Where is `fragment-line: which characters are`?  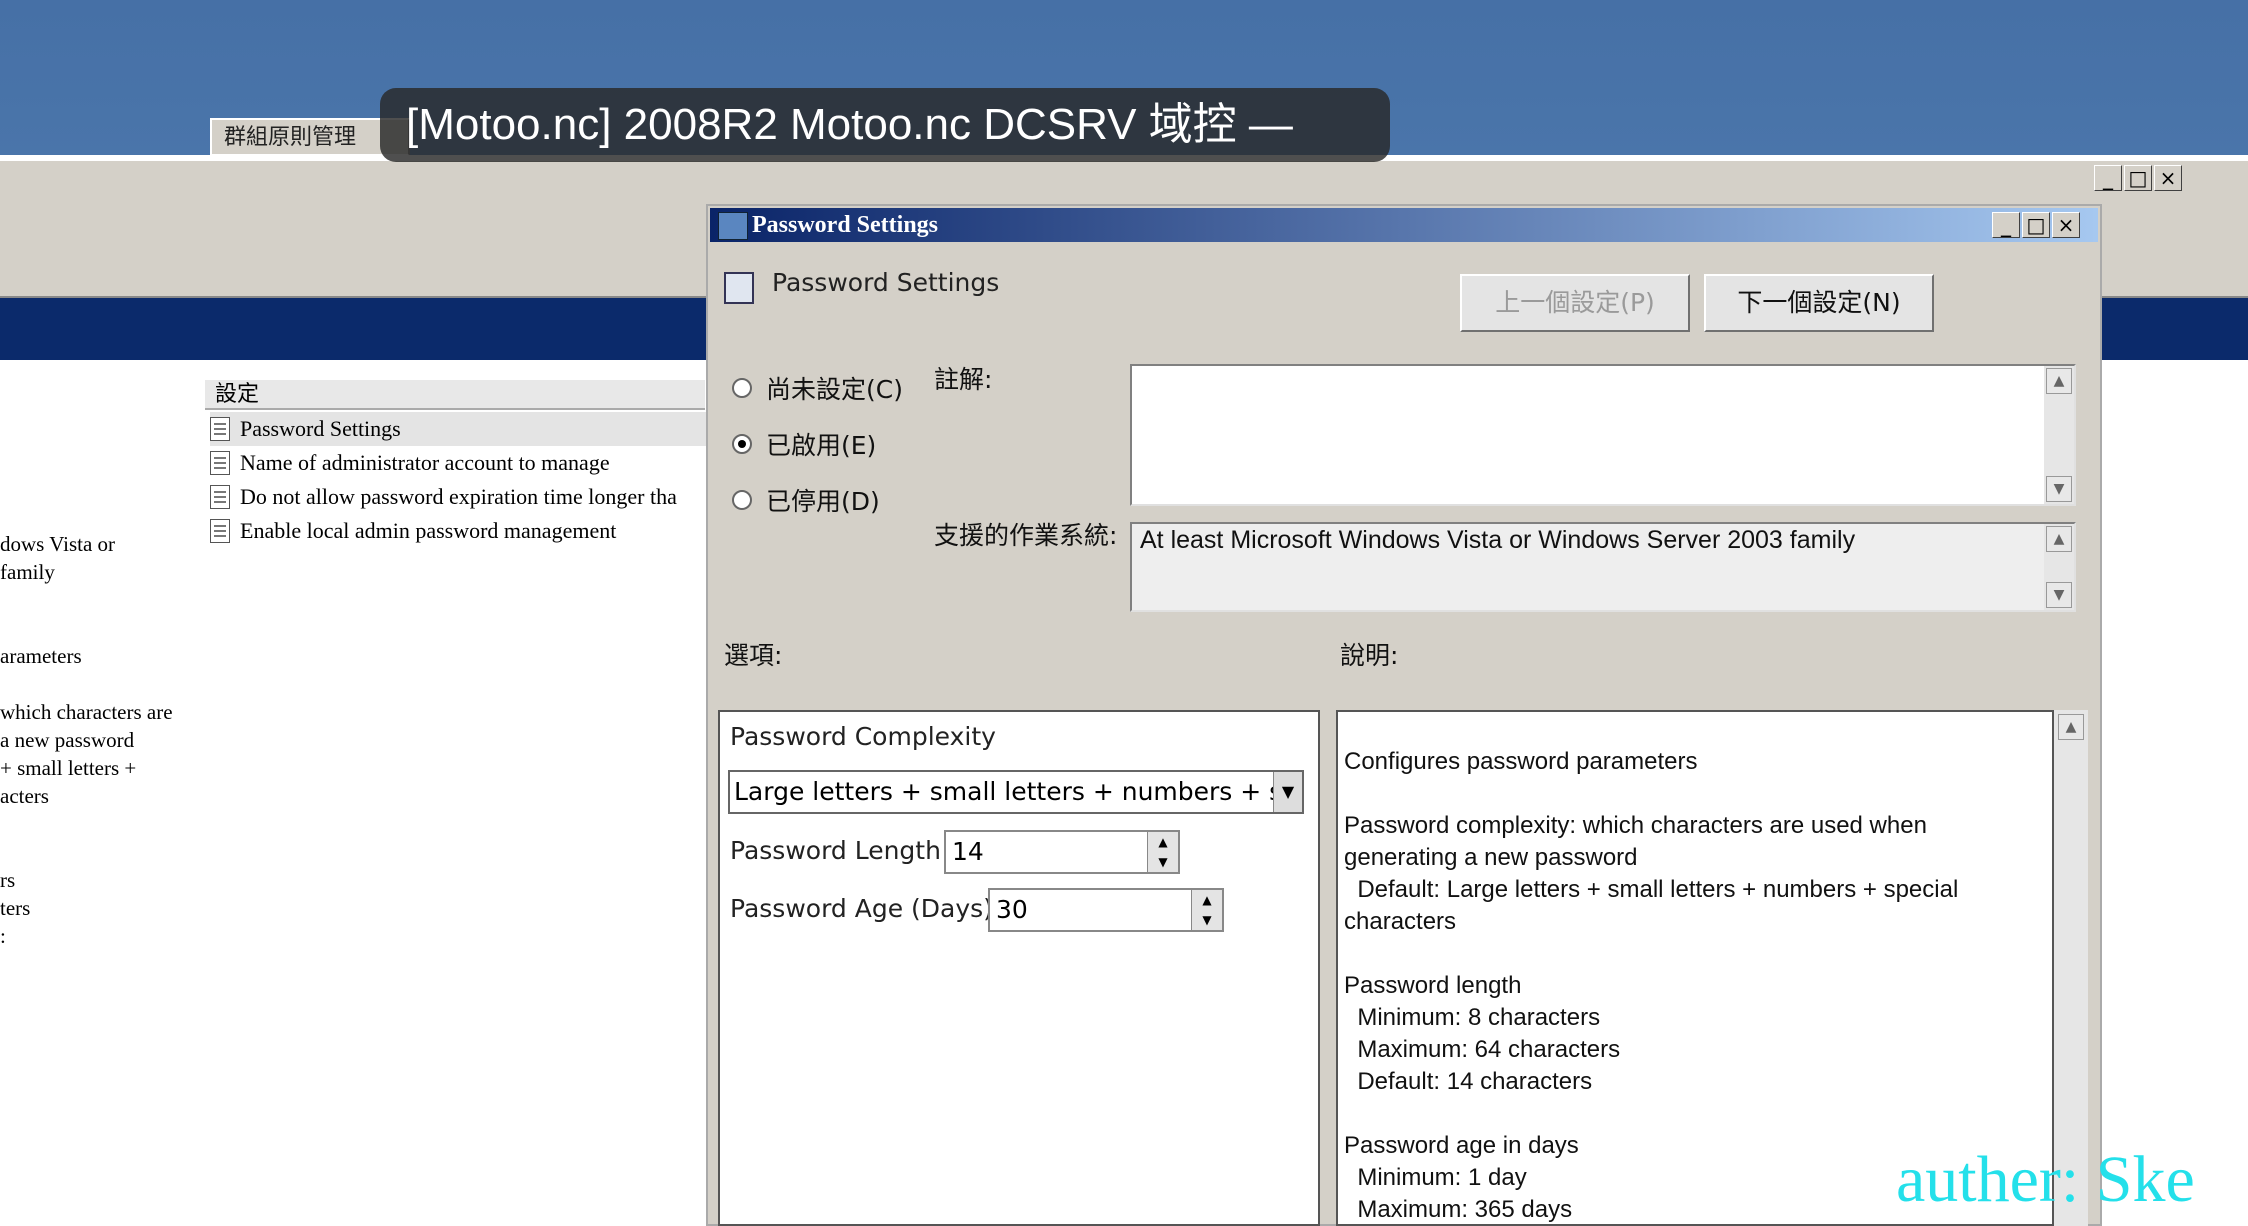 fragment-line: which characters are is located at coordinates (86, 712).